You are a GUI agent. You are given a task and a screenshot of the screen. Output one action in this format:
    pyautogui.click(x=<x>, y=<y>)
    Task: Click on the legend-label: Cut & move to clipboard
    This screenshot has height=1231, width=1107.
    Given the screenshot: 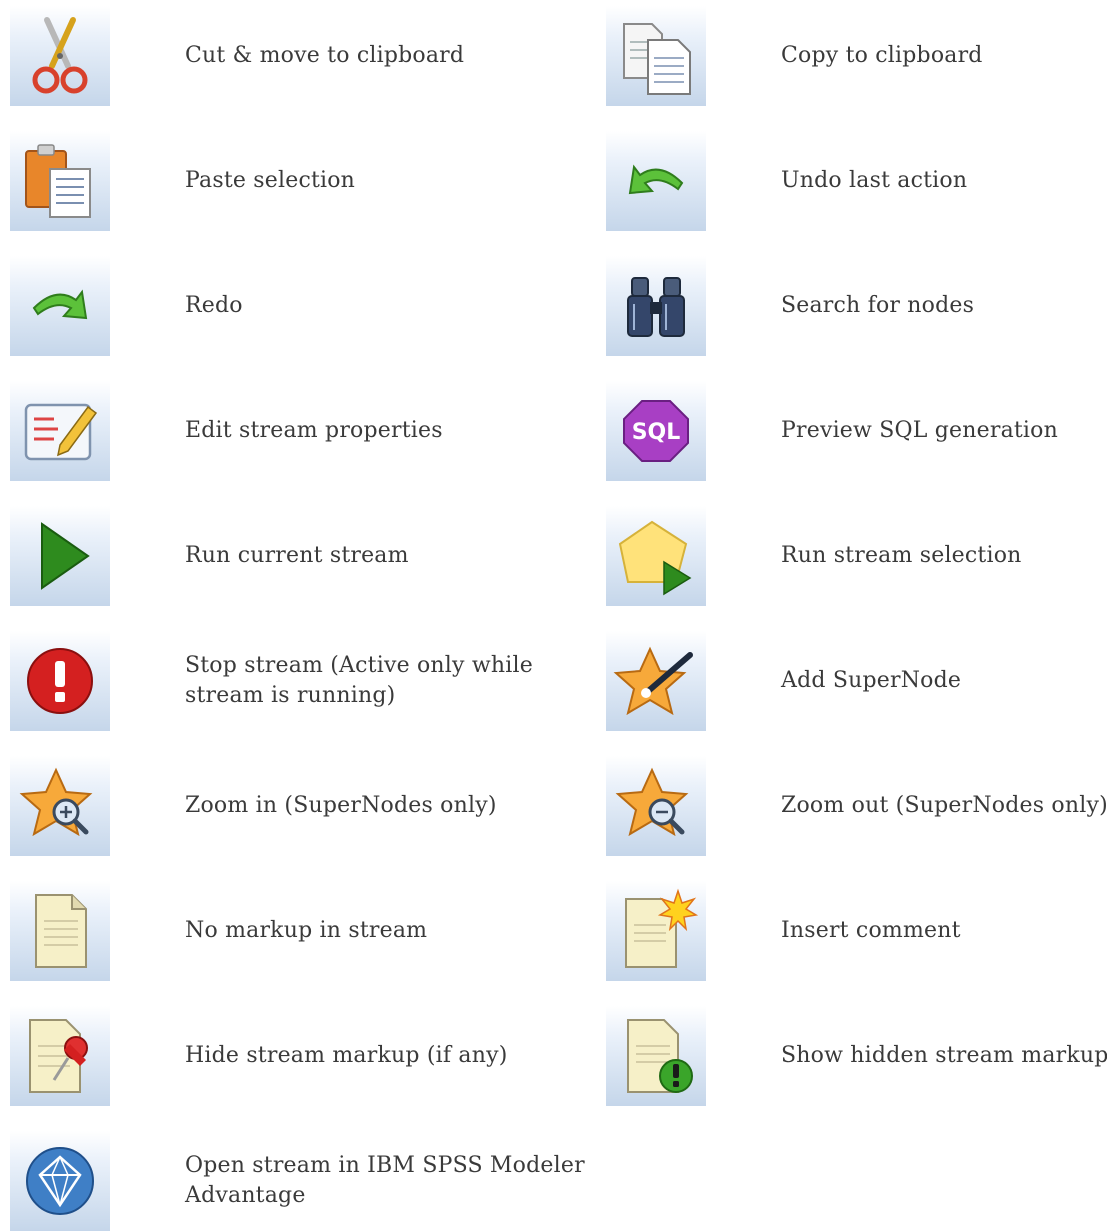 What is the action you would take?
    pyautogui.click(x=325, y=55)
    